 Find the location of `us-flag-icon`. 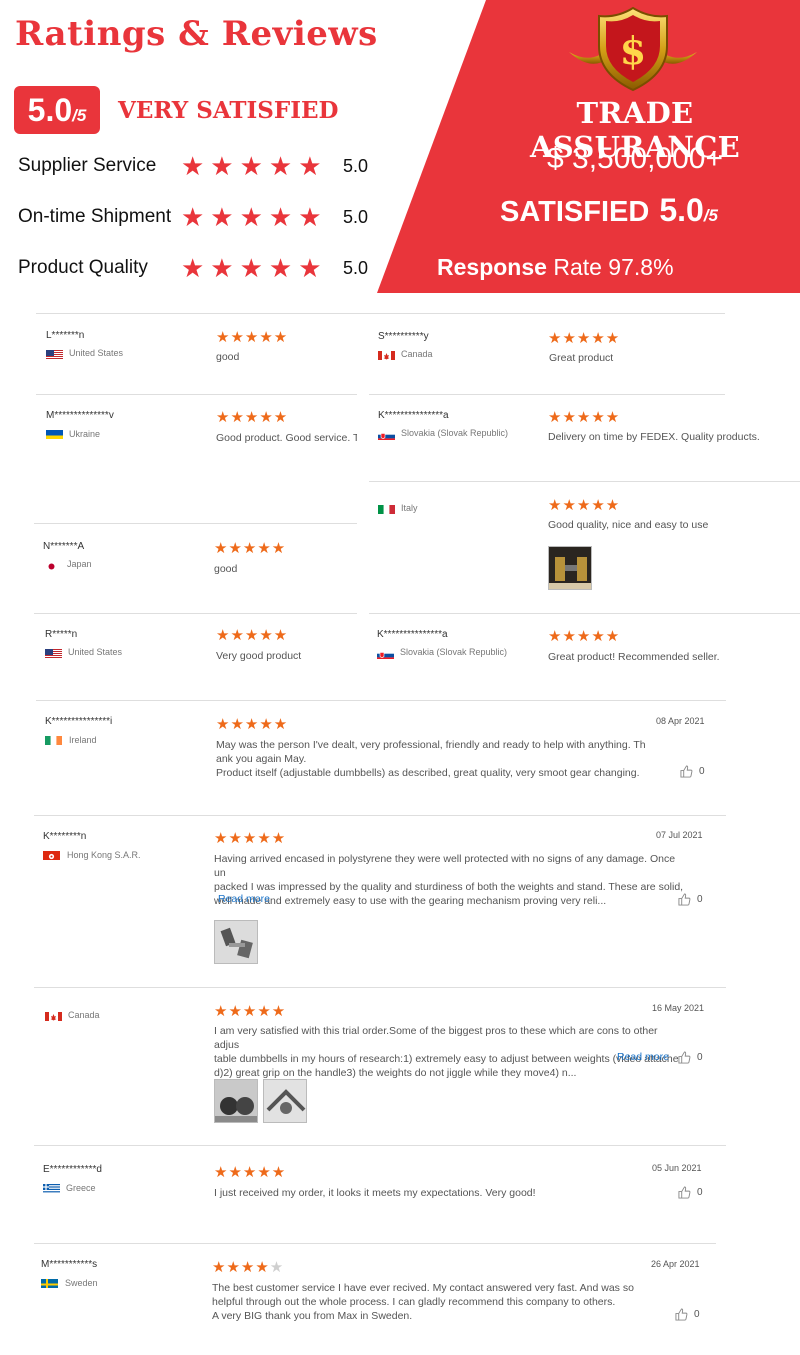

us-flag-icon is located at coordinates (53, 652).